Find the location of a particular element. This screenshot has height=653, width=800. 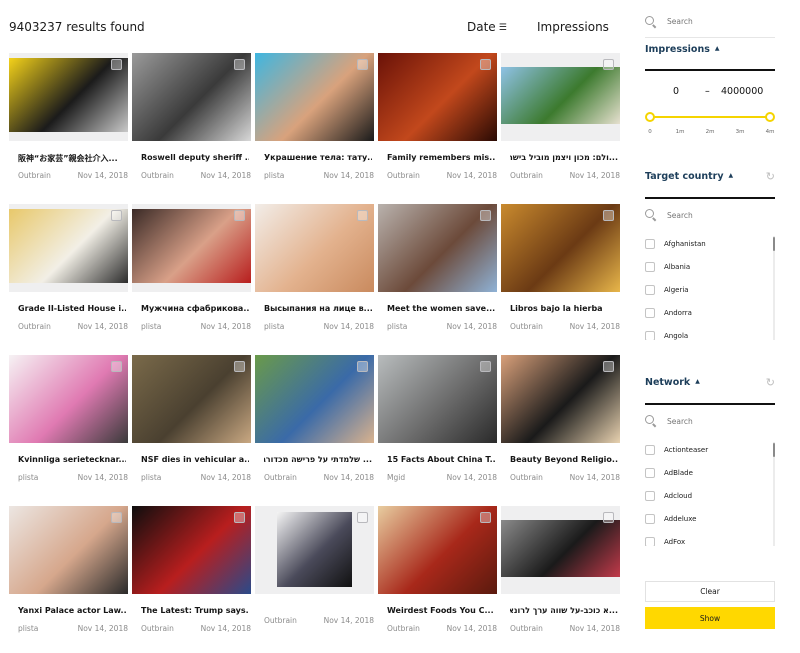

ad-title: Libros bajo la hierba is located at coordinates (564, 308).